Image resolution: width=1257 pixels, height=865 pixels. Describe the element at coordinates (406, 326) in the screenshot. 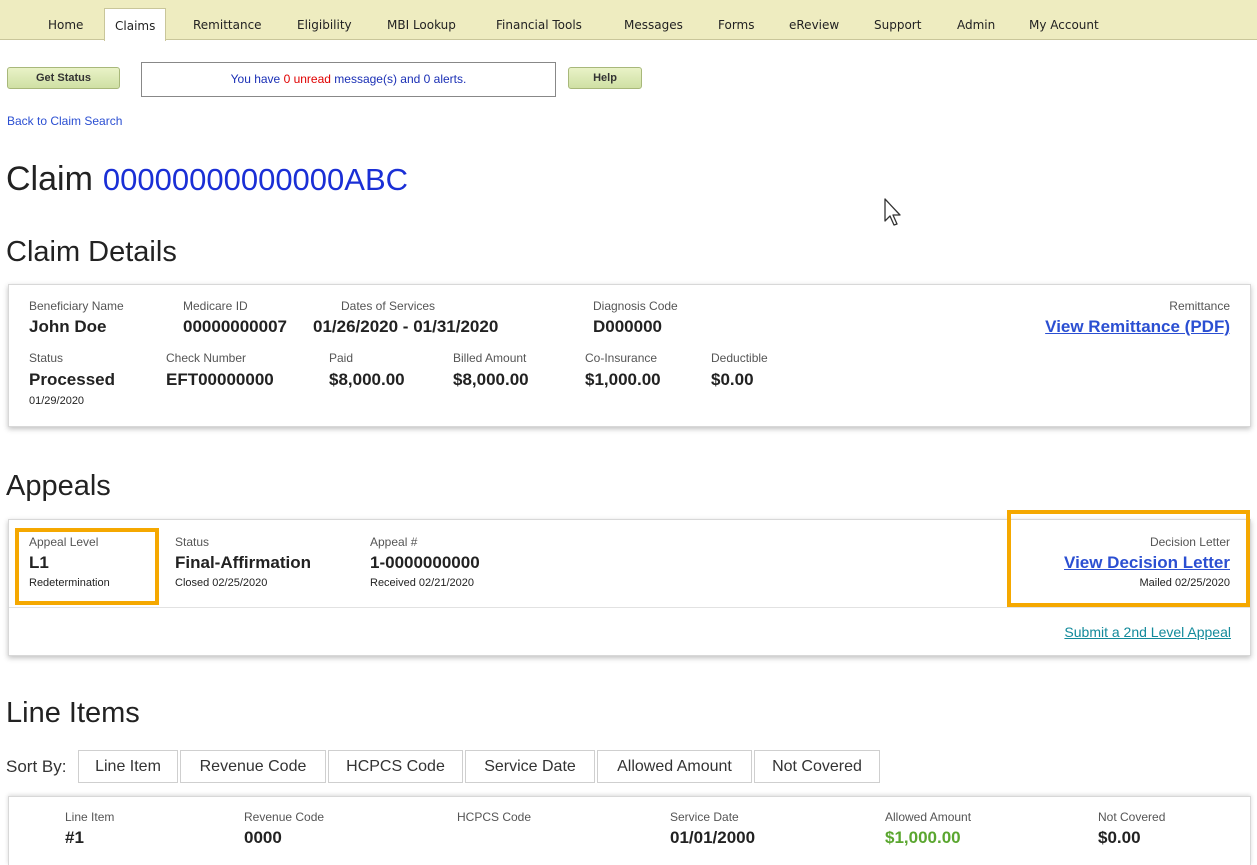

I see `dates-of-service-value: 01/26/2020 - 01/31/2020` at that location.